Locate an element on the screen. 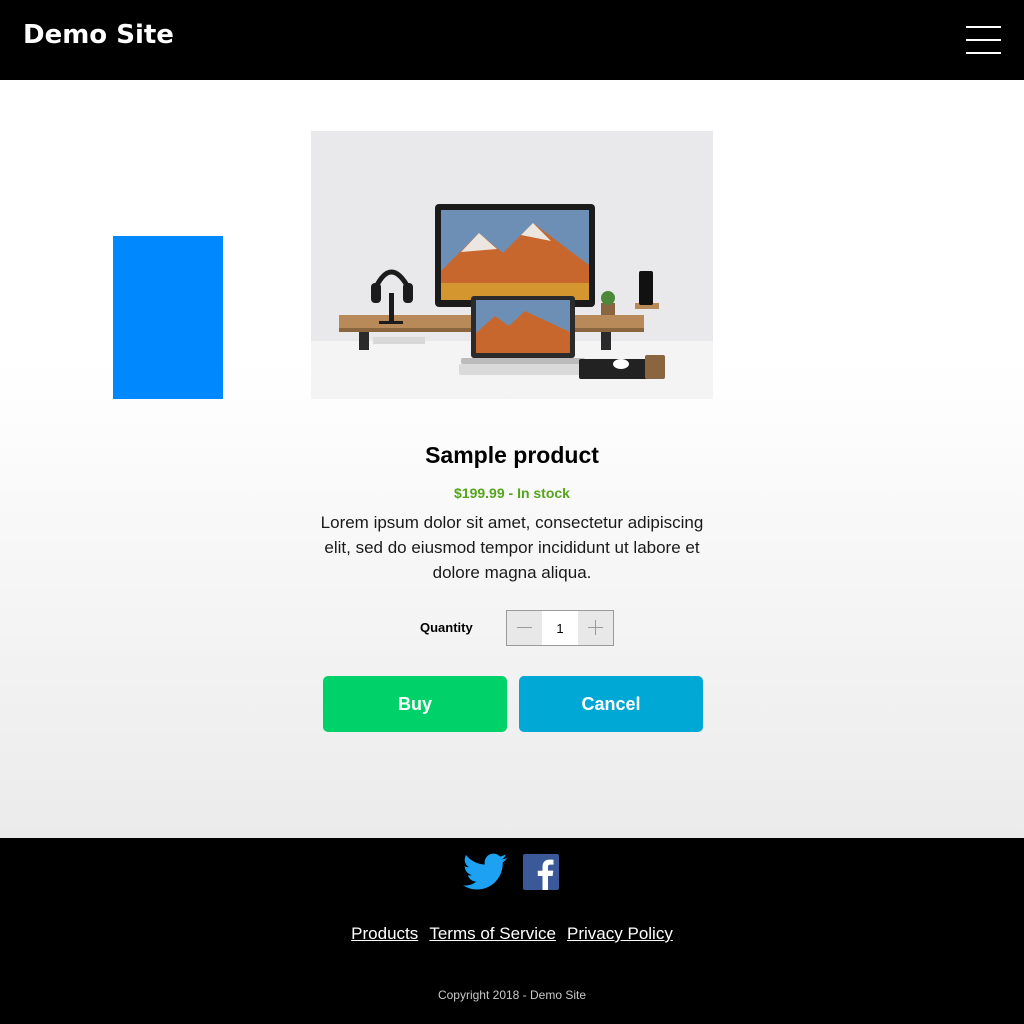 This screenshot has height=1024, width=1024. quantity-input is located at coordinates (560, 628).